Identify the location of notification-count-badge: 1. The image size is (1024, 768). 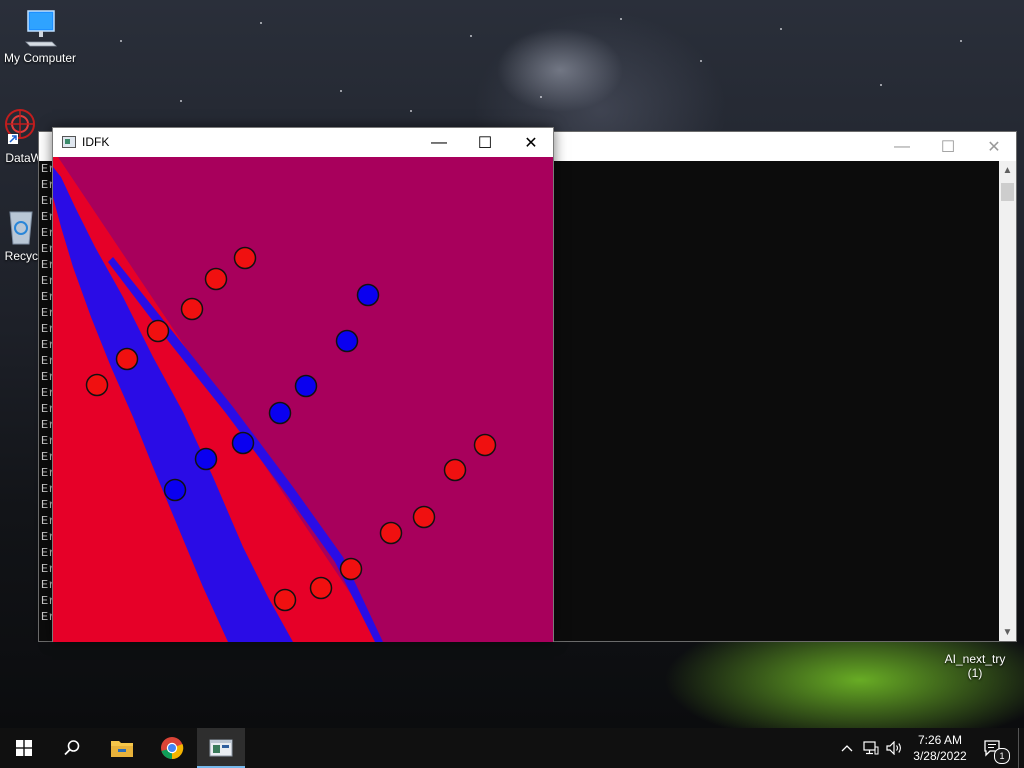
(1002, 756).